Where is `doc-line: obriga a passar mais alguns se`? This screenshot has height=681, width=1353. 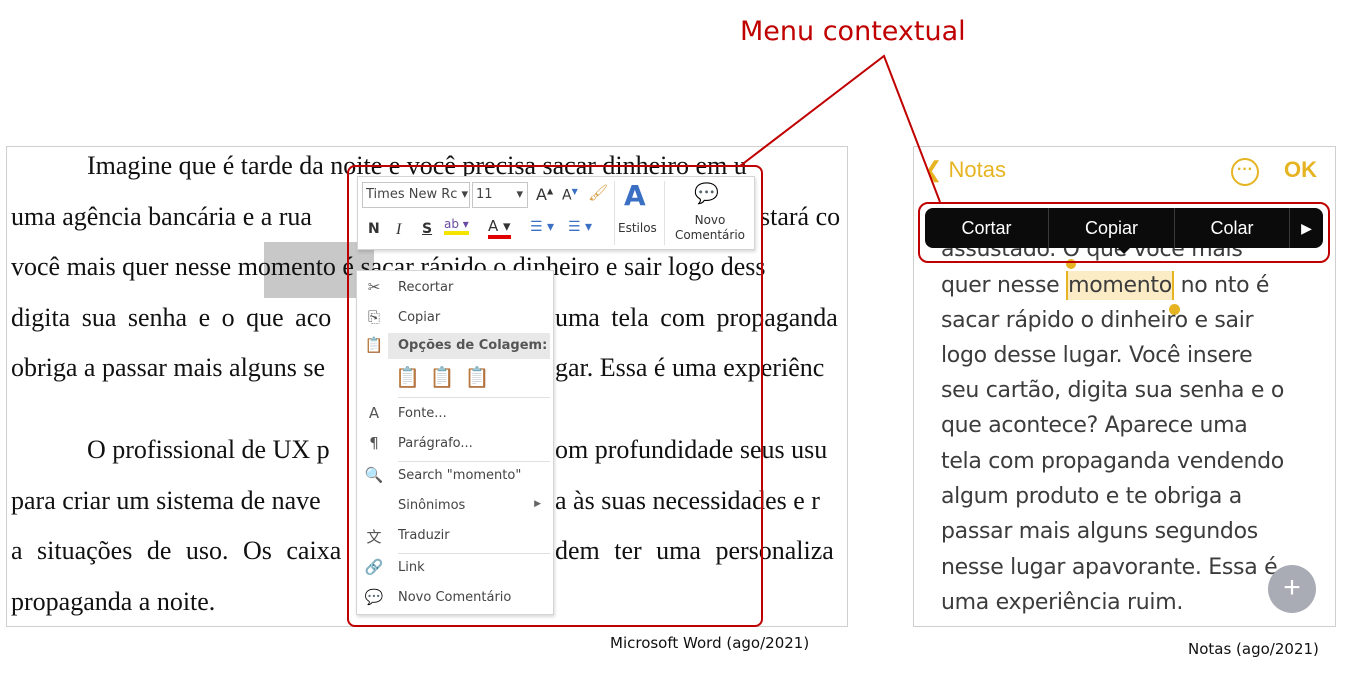 doc-line: obriga a passar mais alguns se is located at coordinates (168, 367).